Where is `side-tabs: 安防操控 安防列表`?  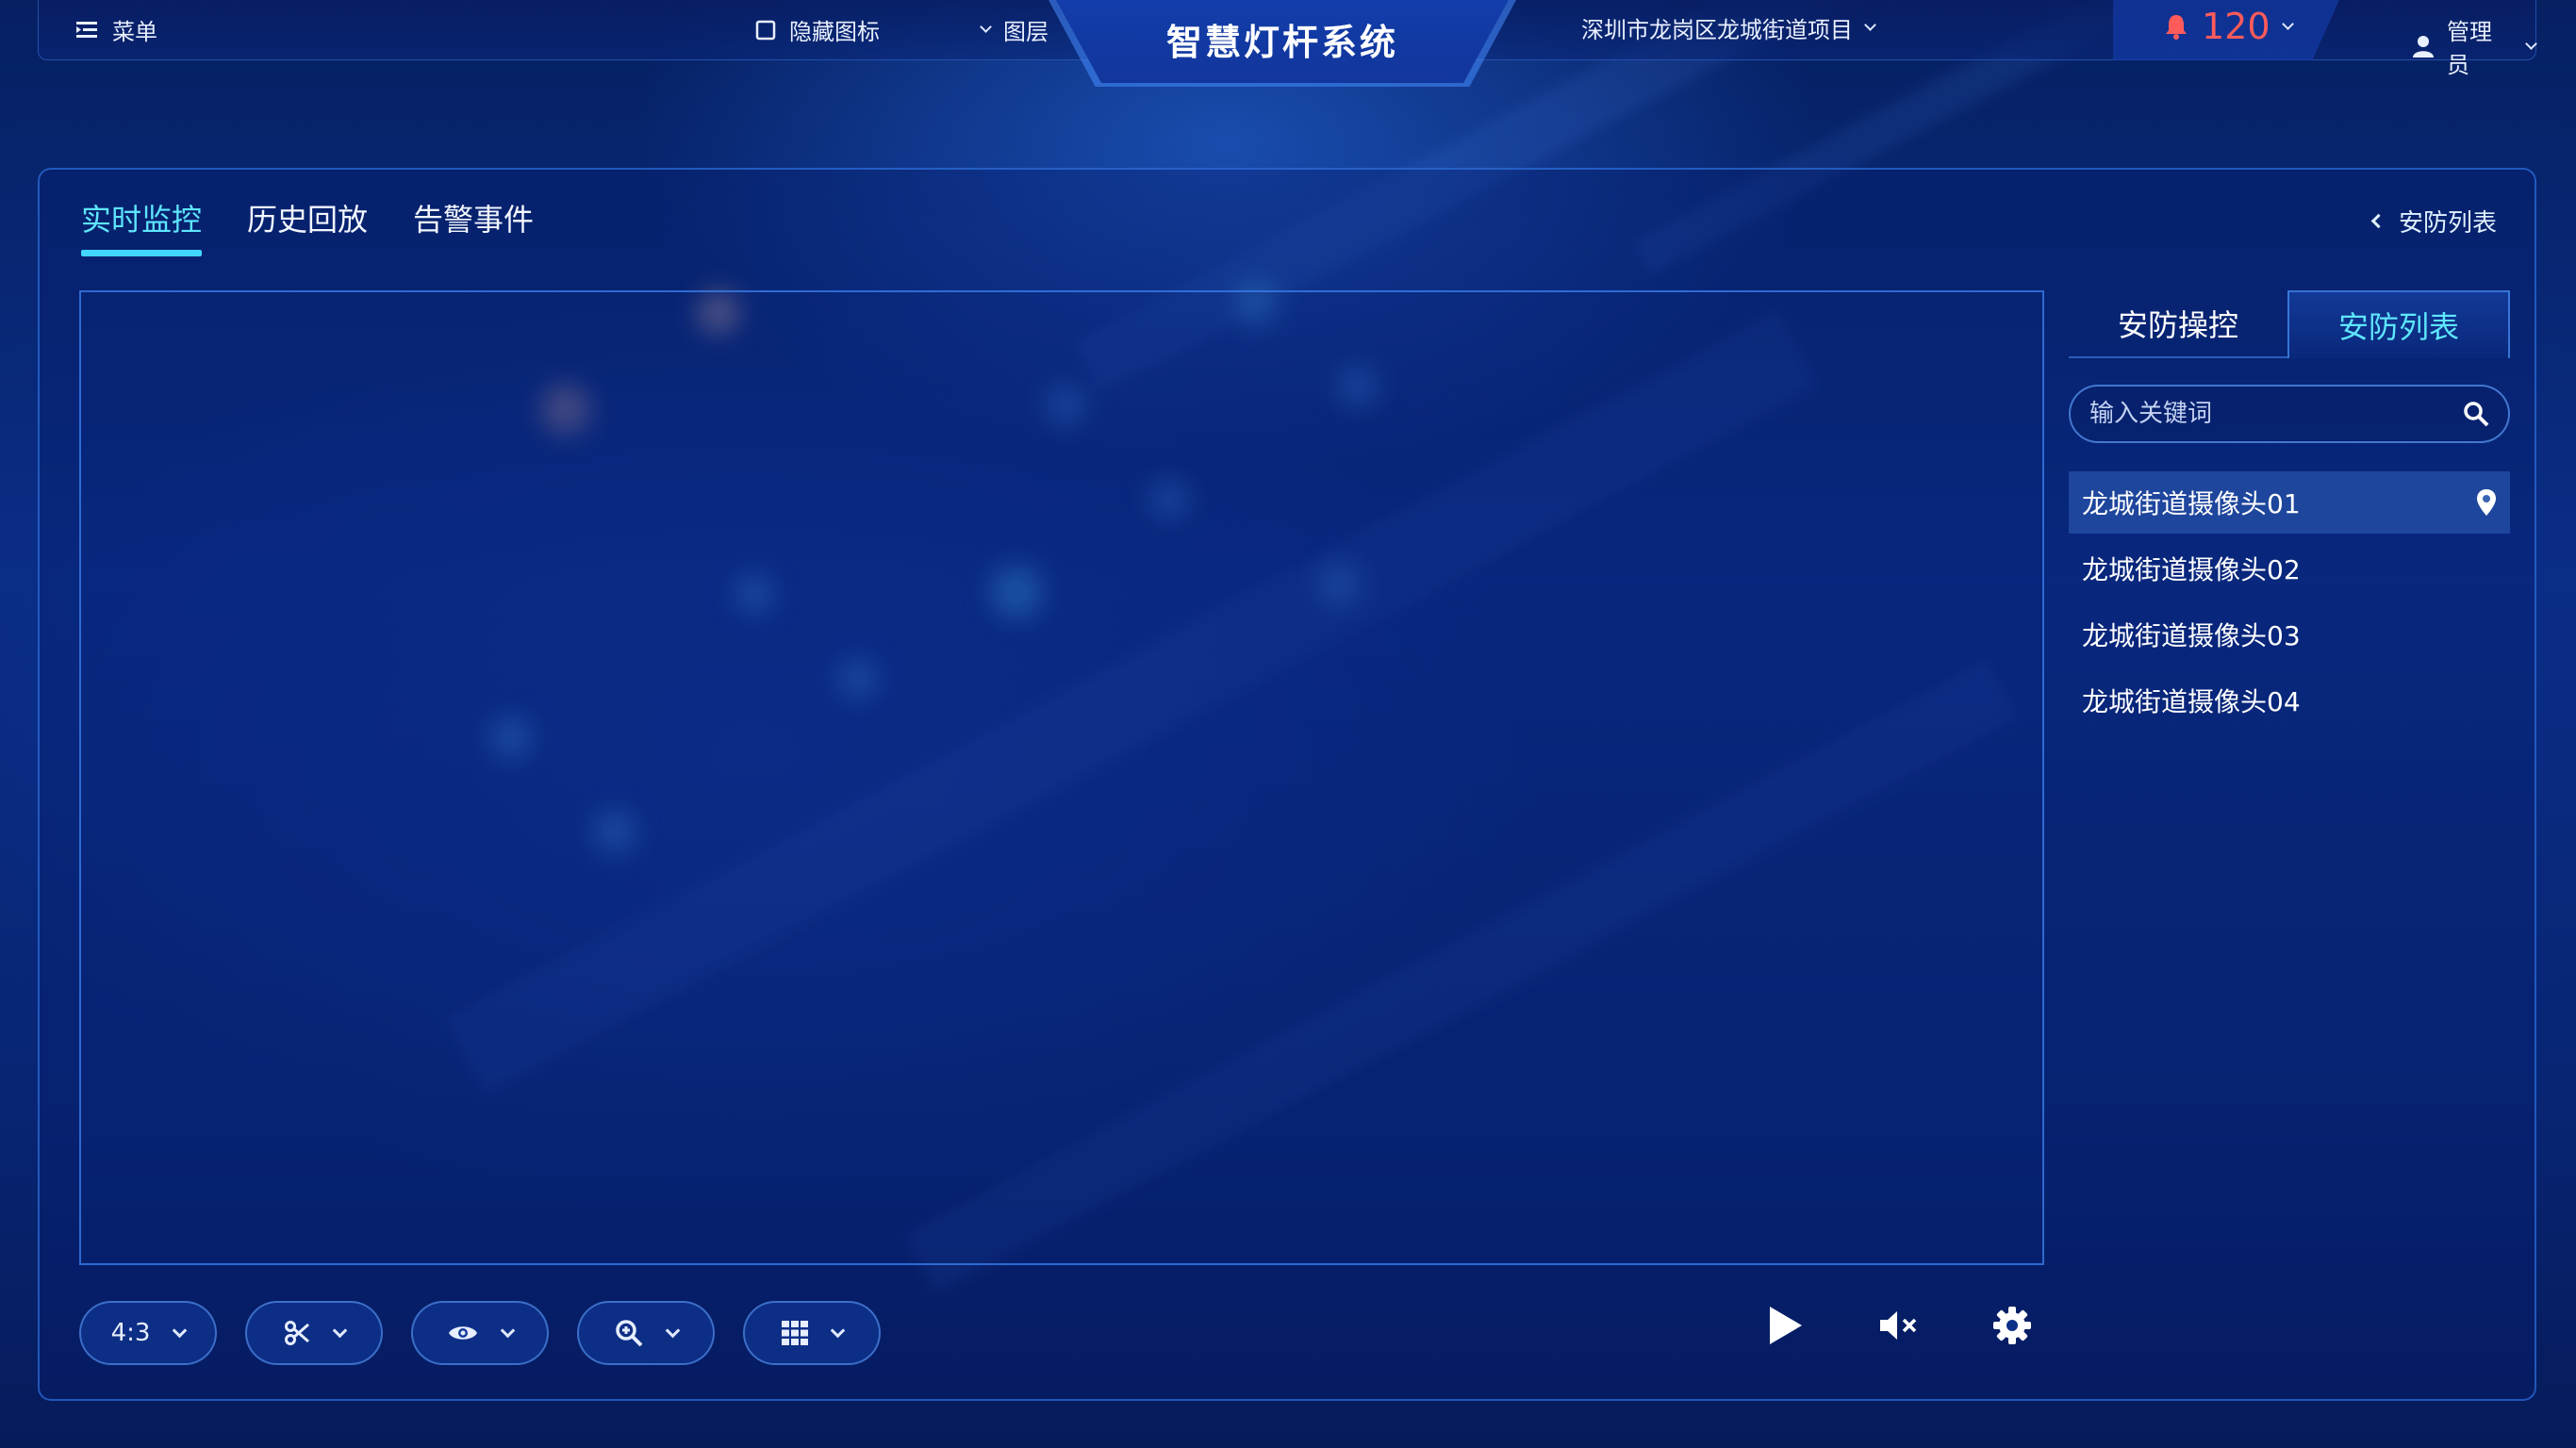 side-tabs: 安防操控 安防列表 is located at coordinates (2289, 324).